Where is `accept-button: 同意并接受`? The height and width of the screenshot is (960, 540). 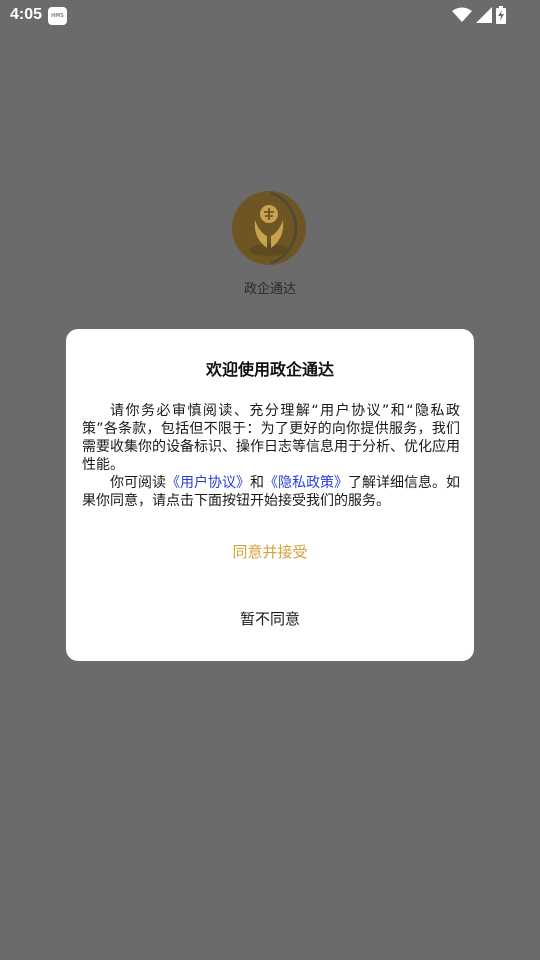
accept-button: 同意并接受 is located at coordinates (270, 551).